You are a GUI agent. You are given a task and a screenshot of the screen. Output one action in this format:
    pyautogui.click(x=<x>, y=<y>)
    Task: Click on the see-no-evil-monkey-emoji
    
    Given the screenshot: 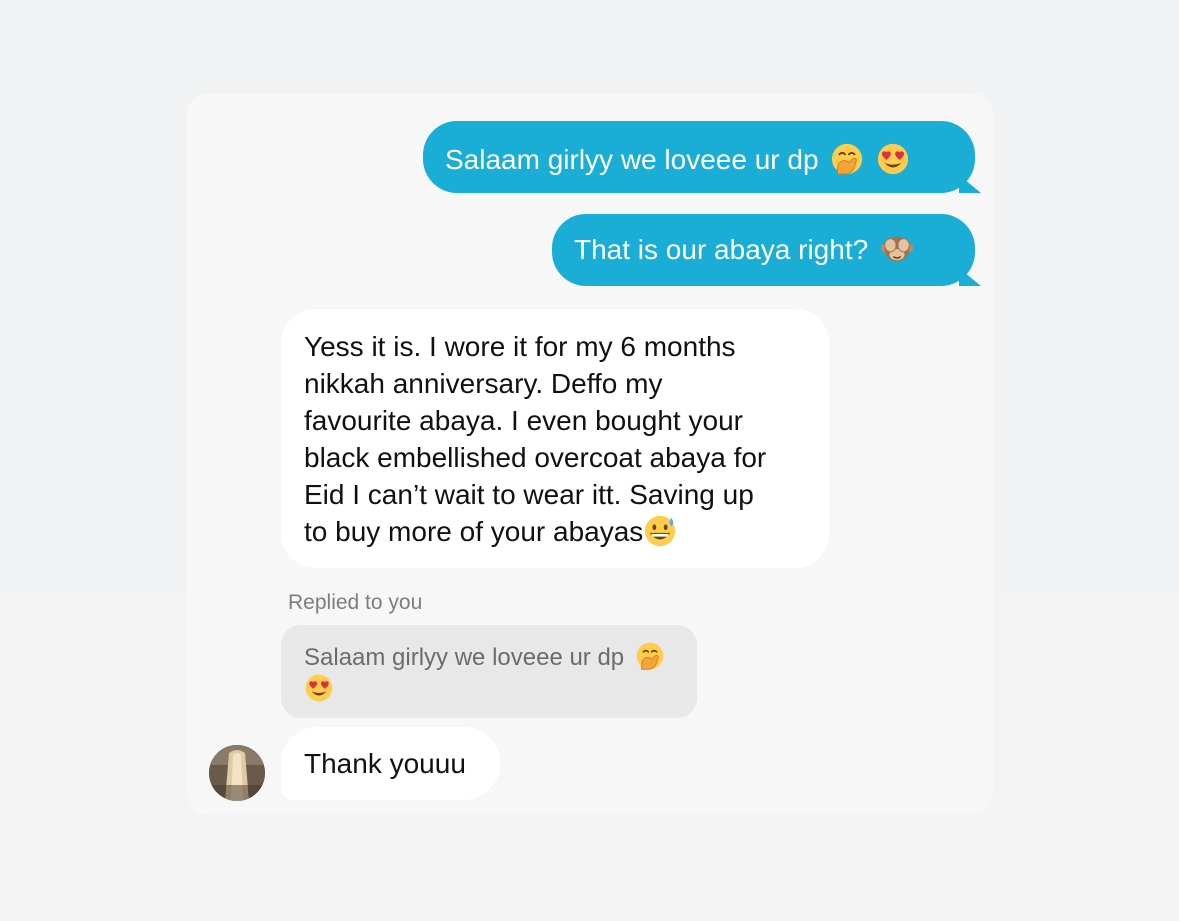 What is the action you would take?
    pyautogui.click(x=897, y=248)
    